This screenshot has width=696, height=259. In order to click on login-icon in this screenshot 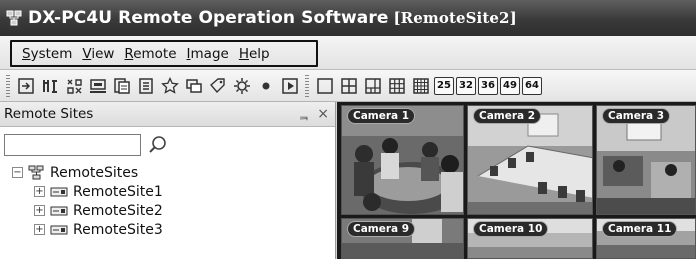, I will do `click(26, 86)`.